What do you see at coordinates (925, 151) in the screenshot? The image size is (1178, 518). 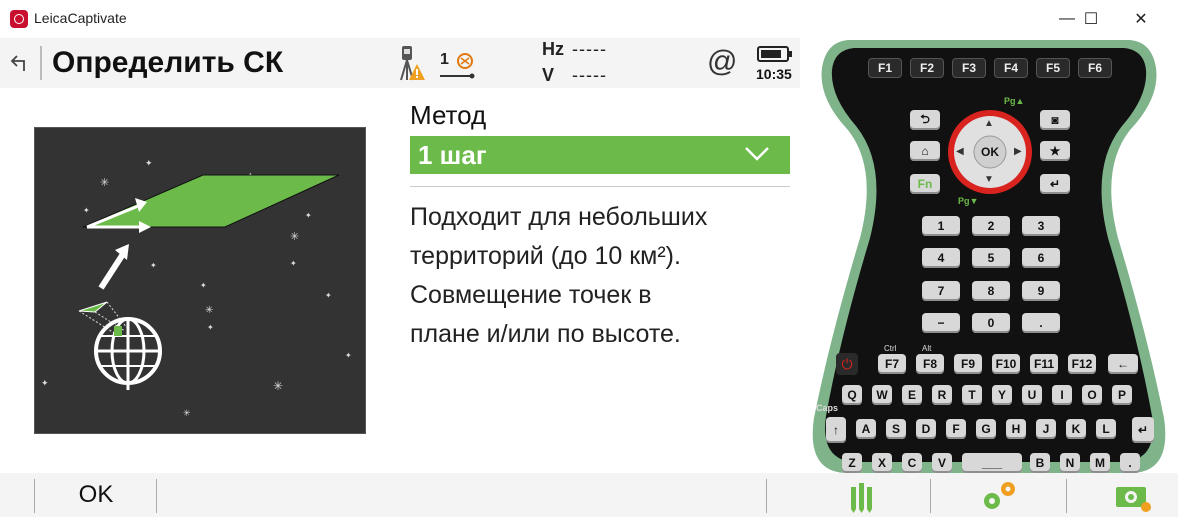 I see `key-home: ⌂` at bounding box center [925, 151].